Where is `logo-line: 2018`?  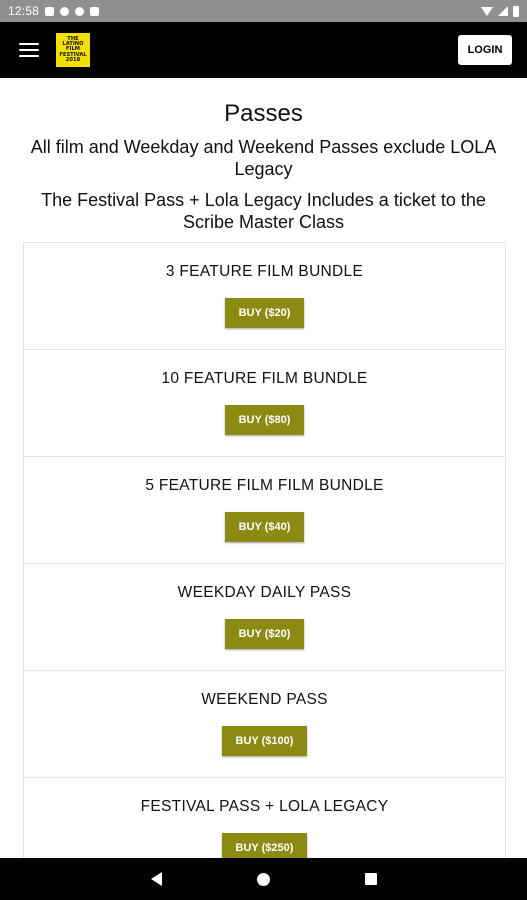 logo-line: 2018 is located at coordinates (73, 59).